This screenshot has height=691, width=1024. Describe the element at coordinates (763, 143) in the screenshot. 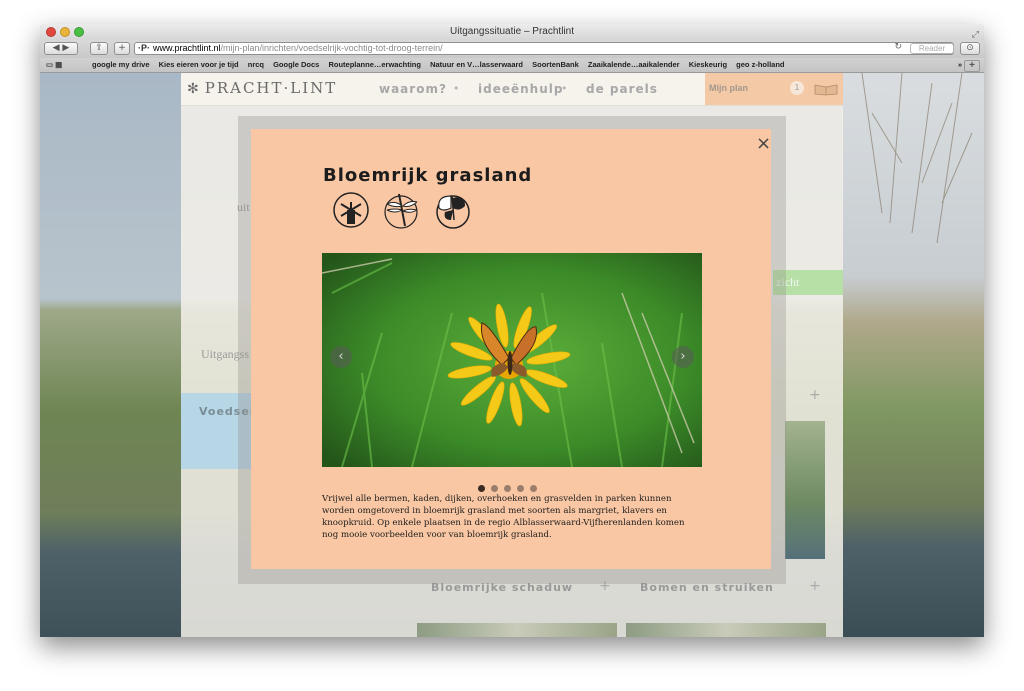

I see `close-icon: ×` at that location.